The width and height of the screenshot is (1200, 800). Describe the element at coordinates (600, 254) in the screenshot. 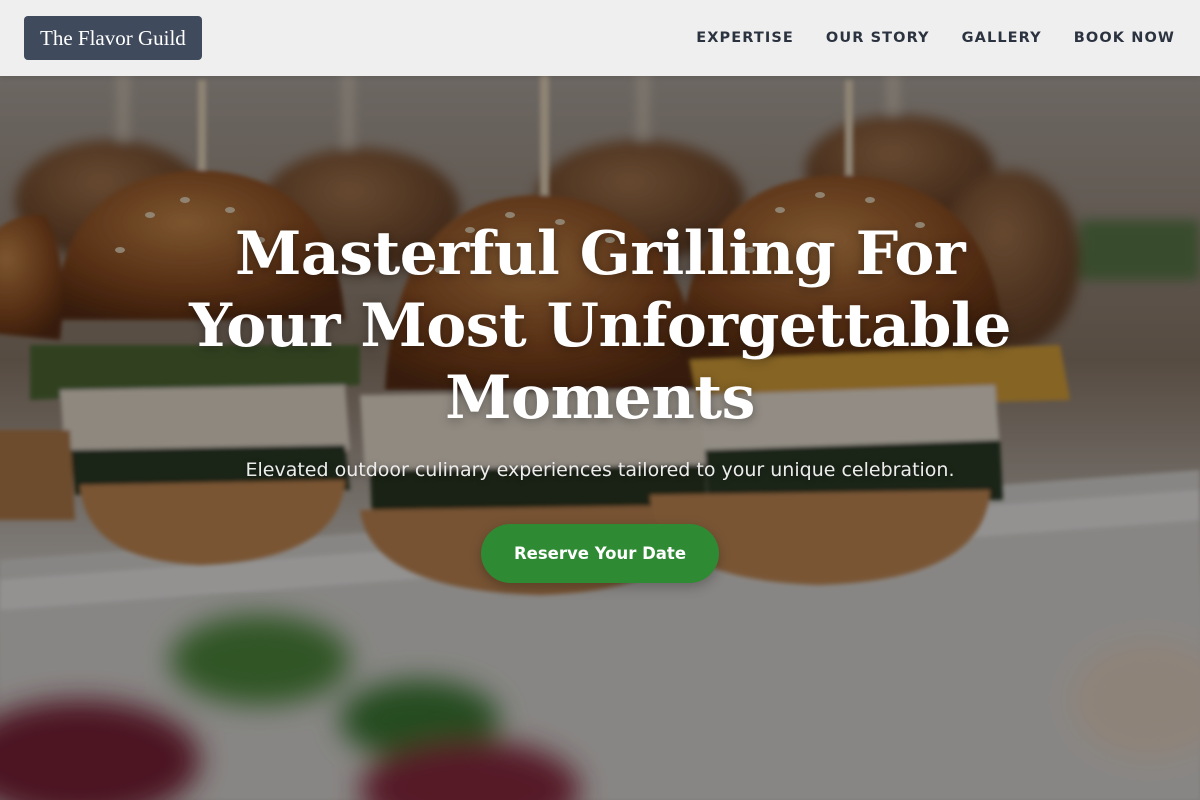

I see `hero-title-line: Masterful Grilling For` at that location.